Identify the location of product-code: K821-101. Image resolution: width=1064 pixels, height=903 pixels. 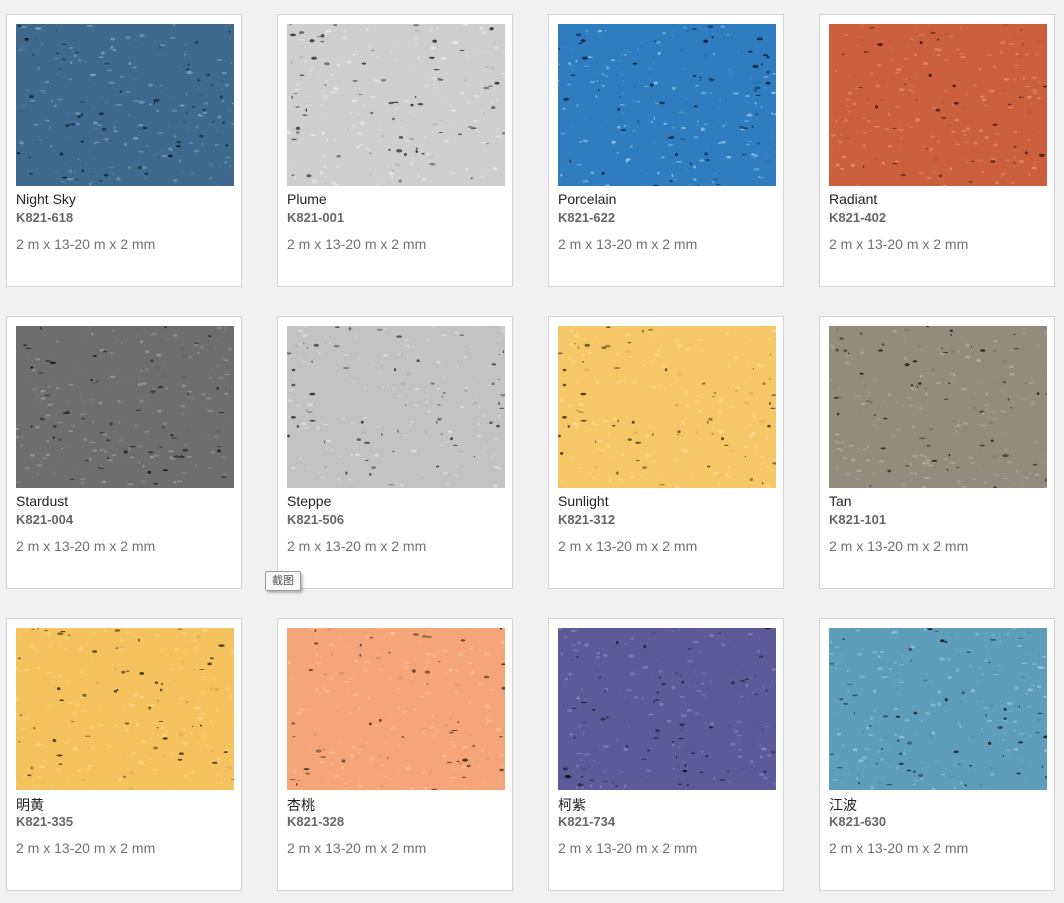
(858, 519).